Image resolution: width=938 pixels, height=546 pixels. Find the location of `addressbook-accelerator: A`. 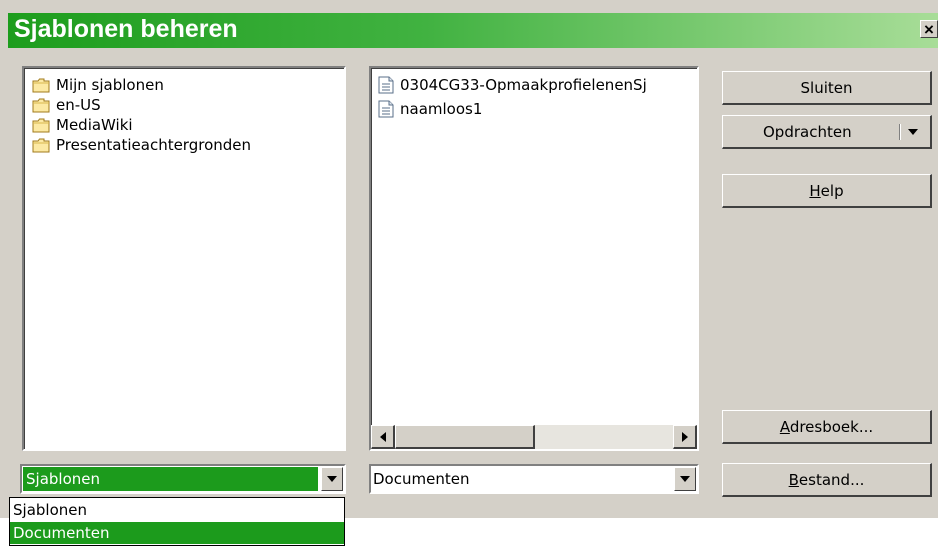

addressbook-accelerator: A is located at coordinates (784, 426).